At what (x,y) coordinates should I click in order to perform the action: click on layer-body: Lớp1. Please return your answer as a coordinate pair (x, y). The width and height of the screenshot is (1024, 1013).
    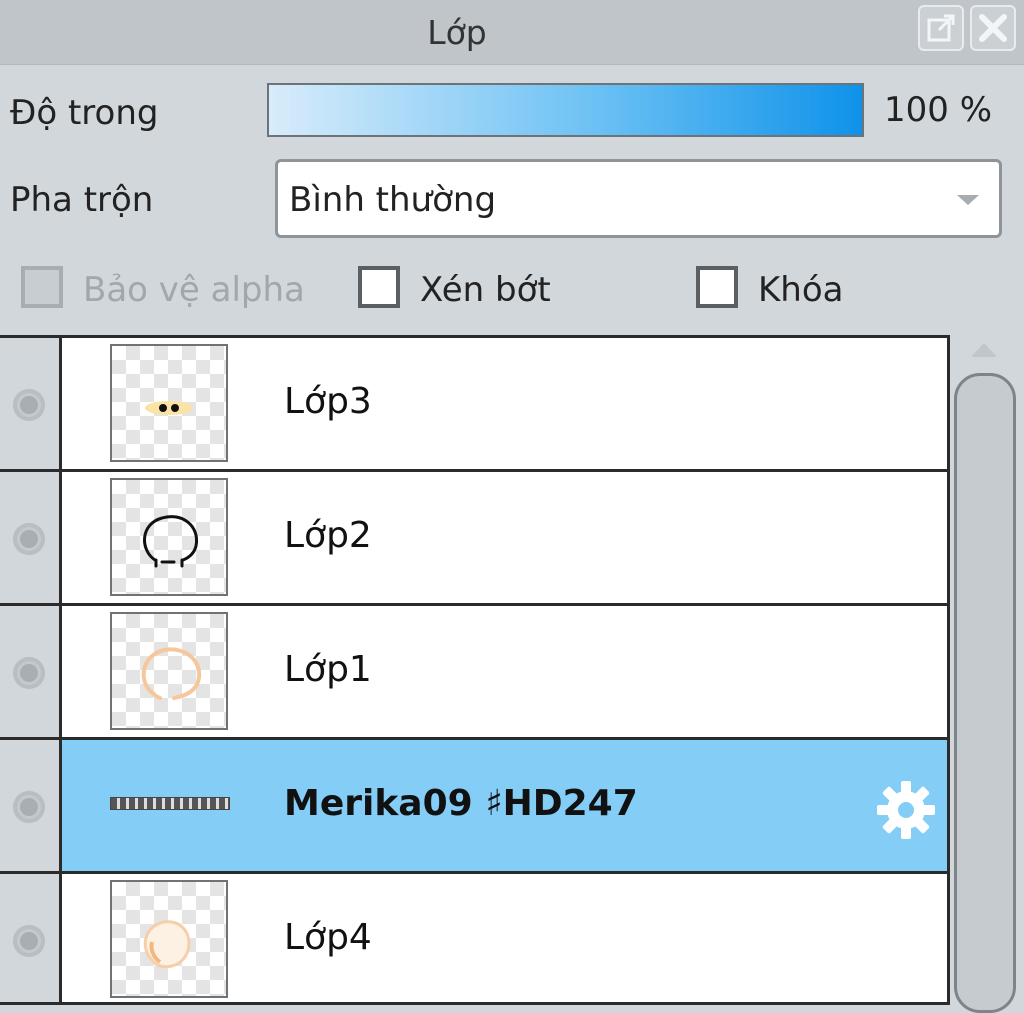
    Looking at the image, I should click on (504, 671).